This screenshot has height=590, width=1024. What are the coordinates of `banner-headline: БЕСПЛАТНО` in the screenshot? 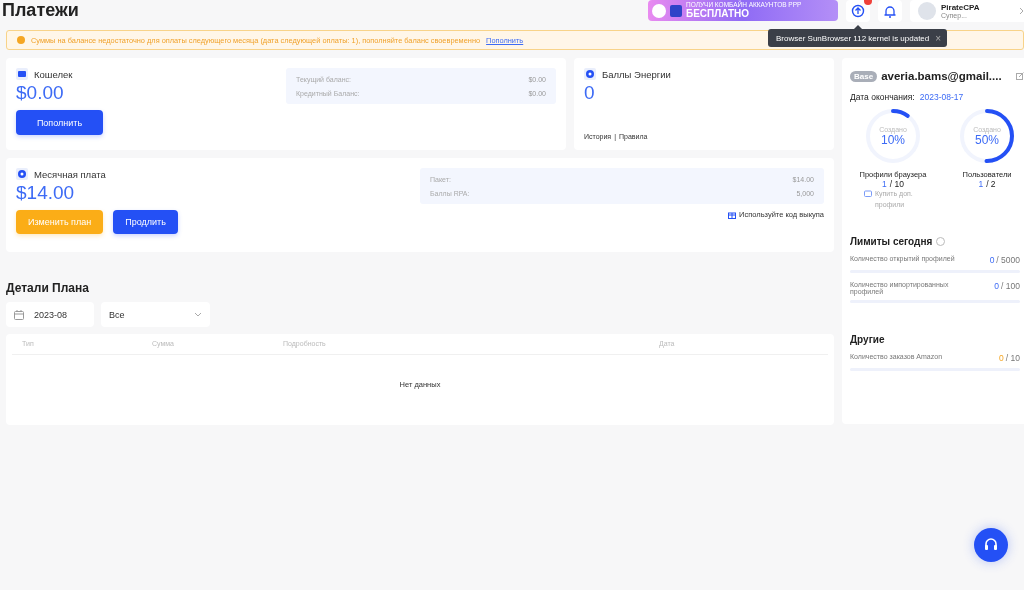 It's located at (718, 13).